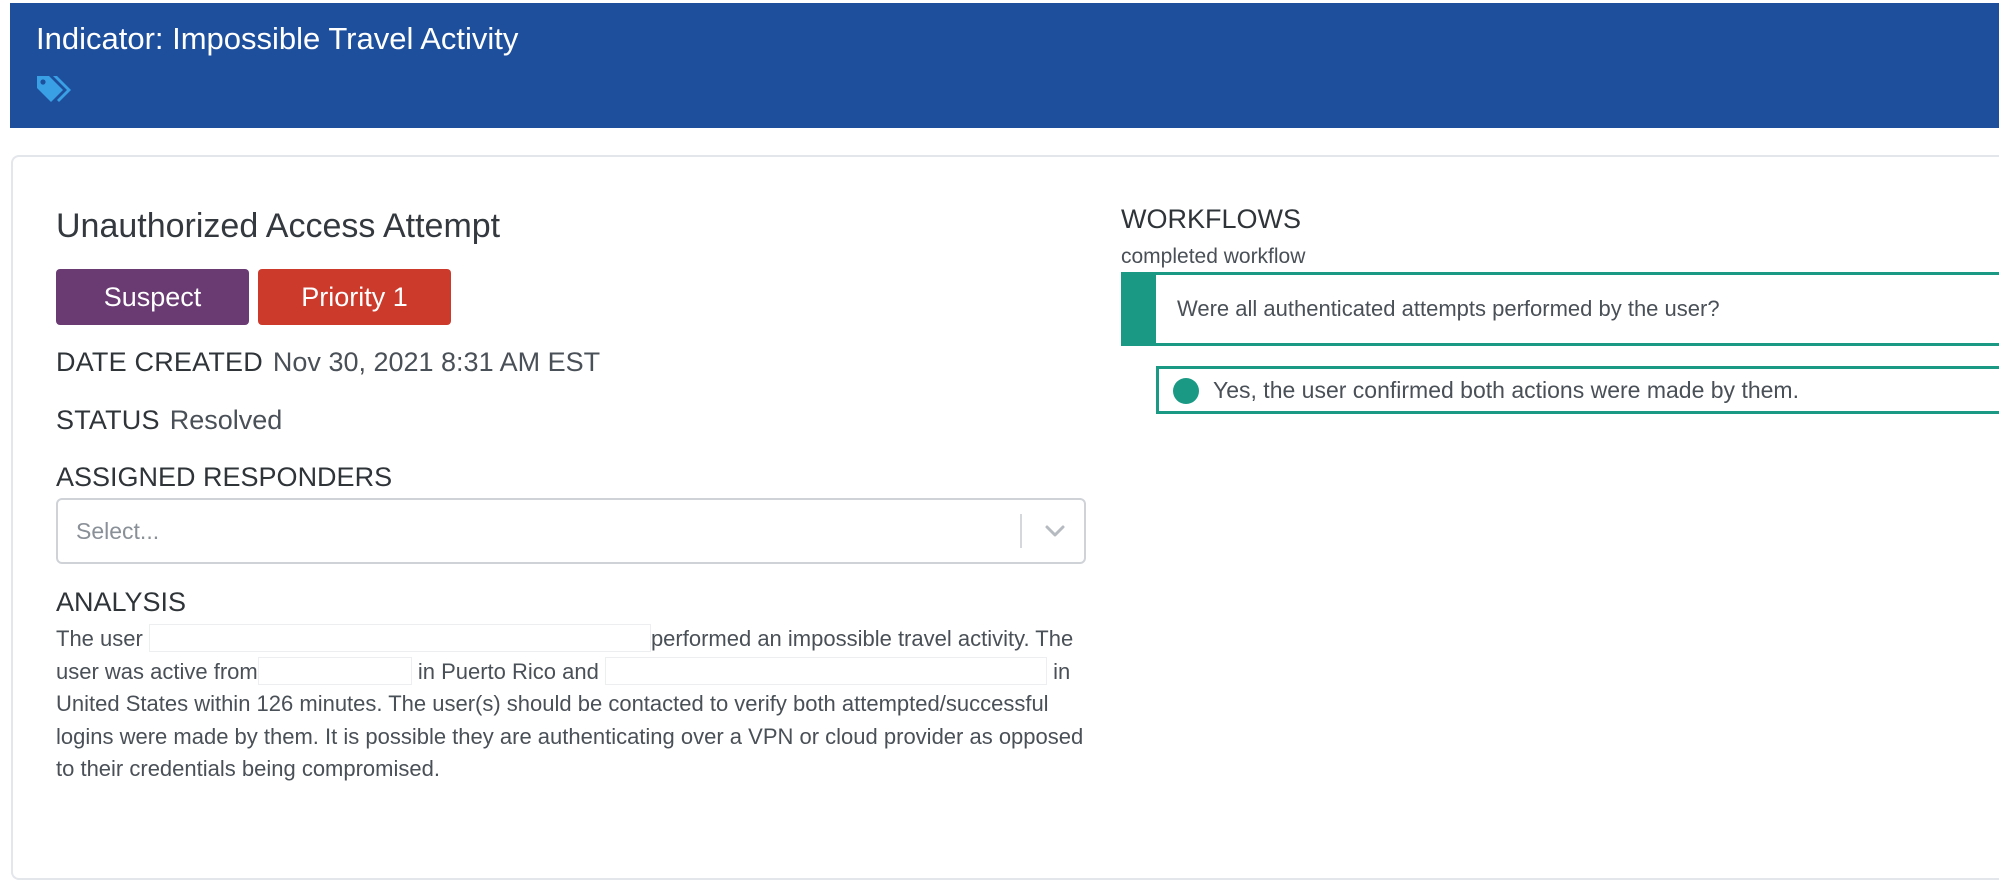  What do you see at coordinates (55, 90) in the screenshot?
I see `tags-icon` at bounding box center [55, 90].